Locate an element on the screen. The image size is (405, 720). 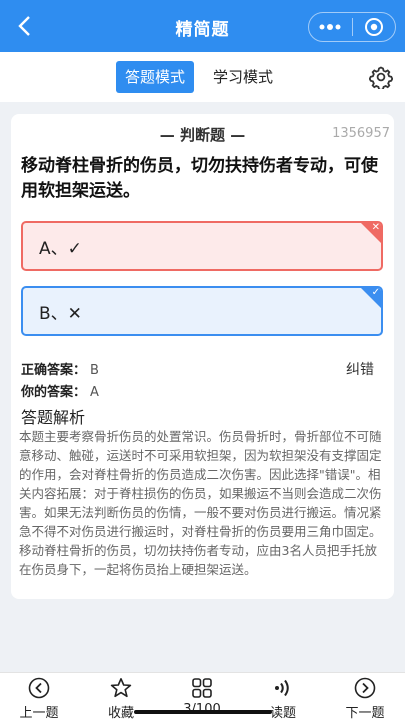
target-icon is located at coordinates (373, 27).